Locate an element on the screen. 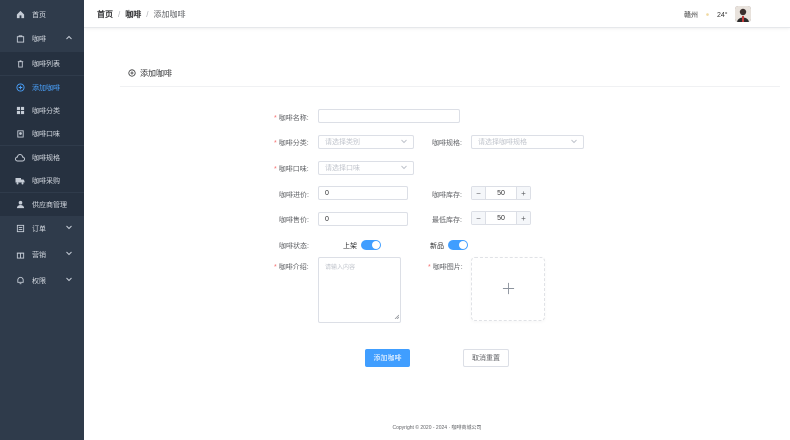  stock-label: 咖啡库存: is located at coordinates (447, 195).